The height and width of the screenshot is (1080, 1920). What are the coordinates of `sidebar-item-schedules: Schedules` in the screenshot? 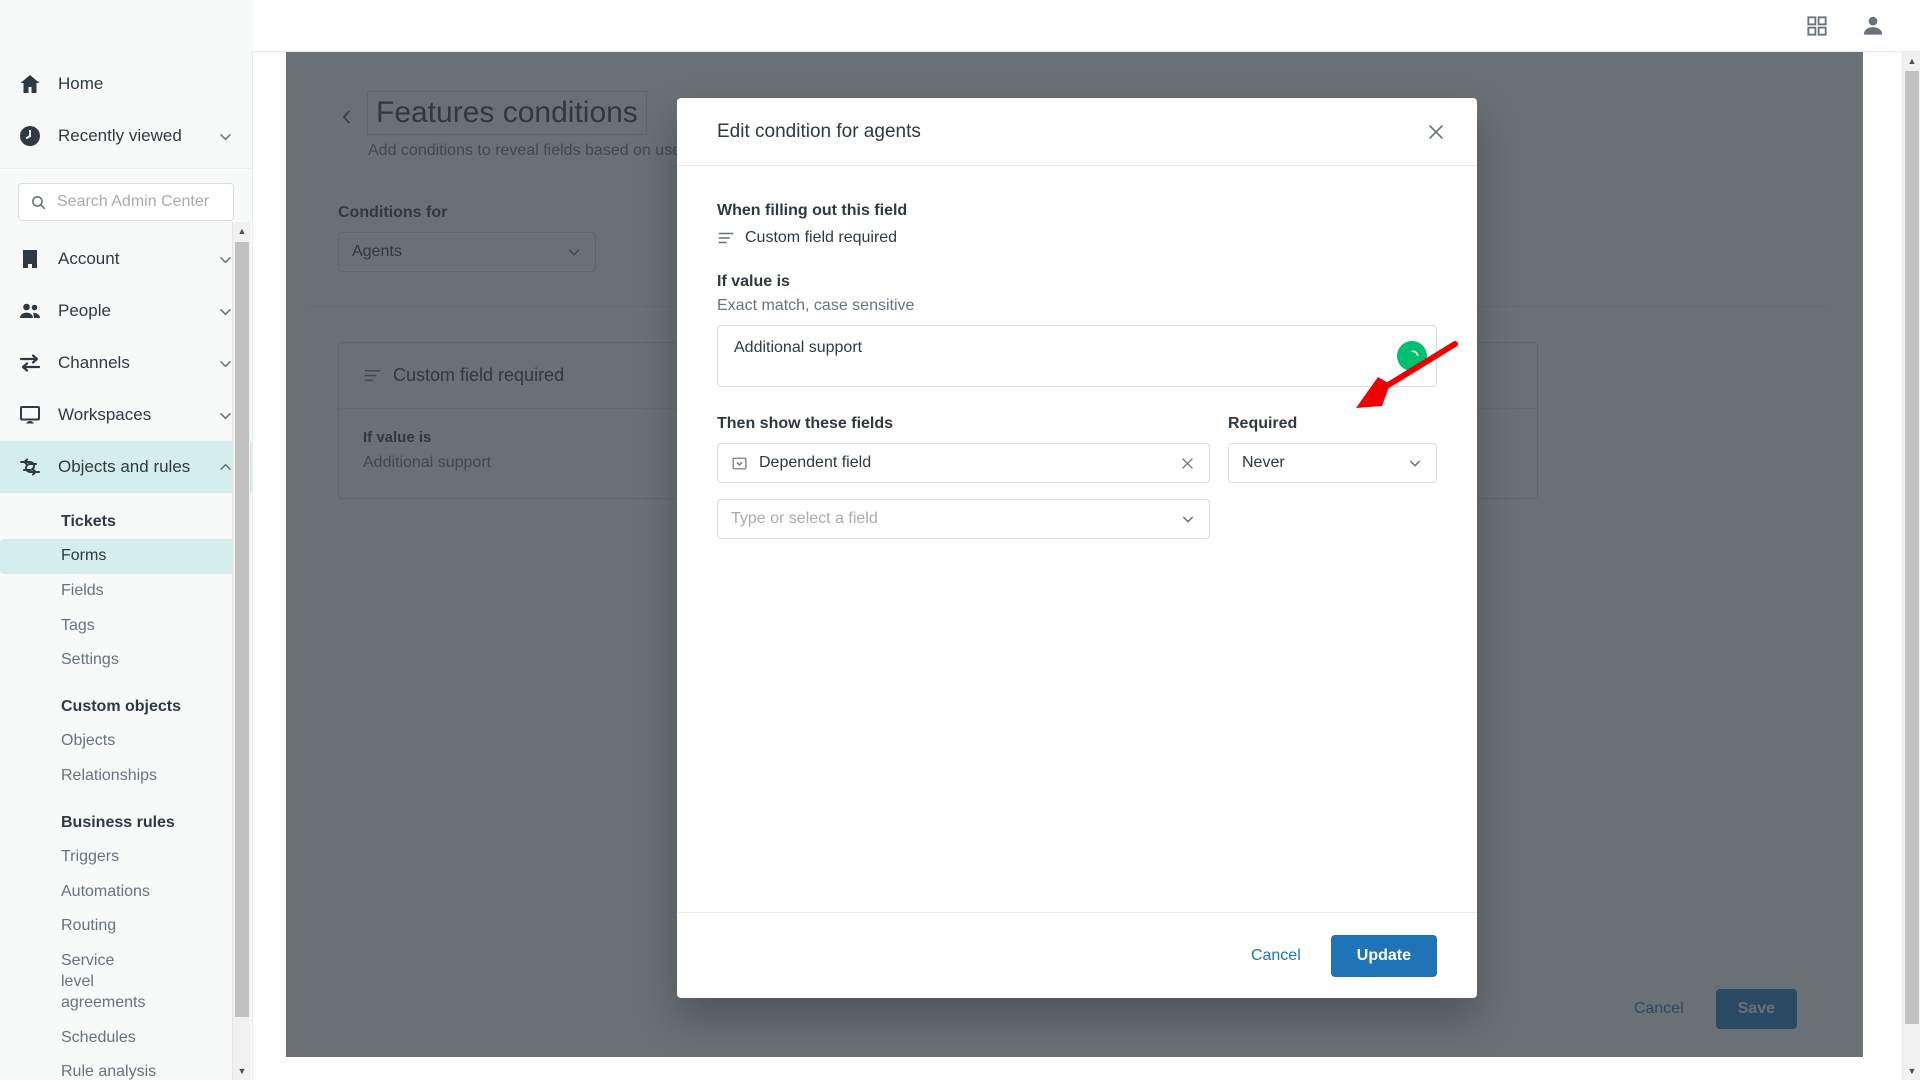 It's located at (121, 1038).